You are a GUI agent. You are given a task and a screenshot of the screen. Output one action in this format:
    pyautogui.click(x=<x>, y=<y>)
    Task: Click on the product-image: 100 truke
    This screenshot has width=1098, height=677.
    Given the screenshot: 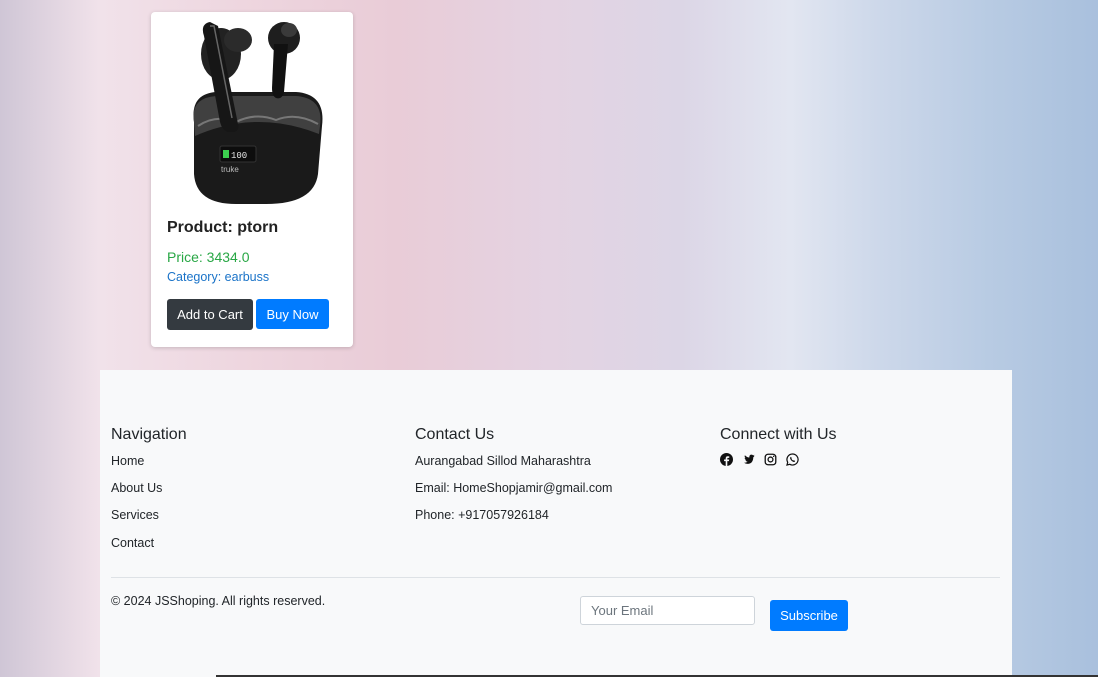 What is the action you would take?
    pyautogui.click(x=251, y=112)
    